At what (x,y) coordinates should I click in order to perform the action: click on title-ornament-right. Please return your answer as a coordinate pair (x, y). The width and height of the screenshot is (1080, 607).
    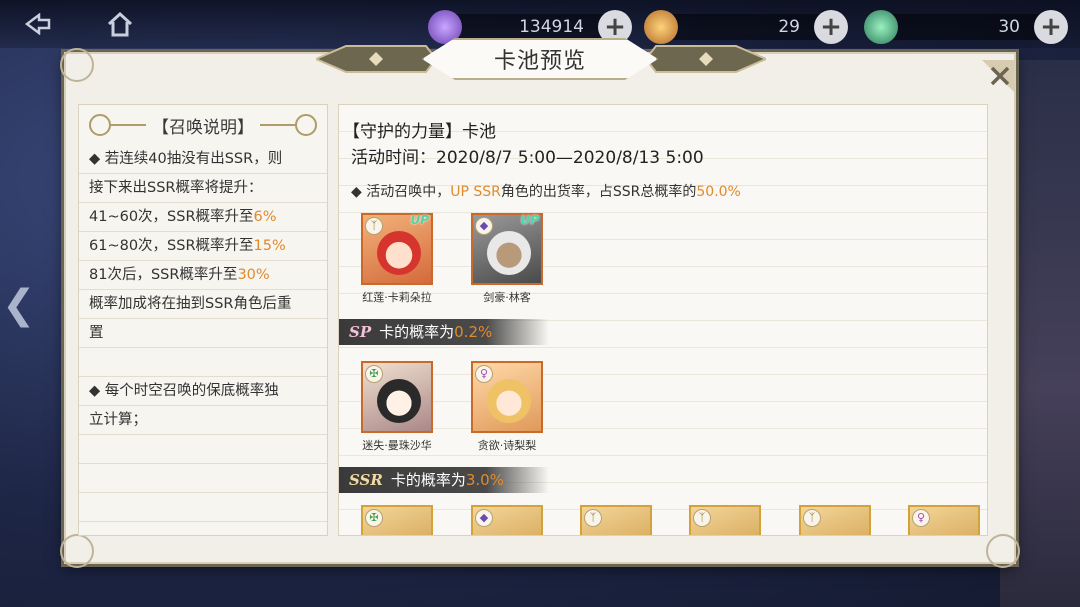
    Looking at the image, I should click on (706, 59).